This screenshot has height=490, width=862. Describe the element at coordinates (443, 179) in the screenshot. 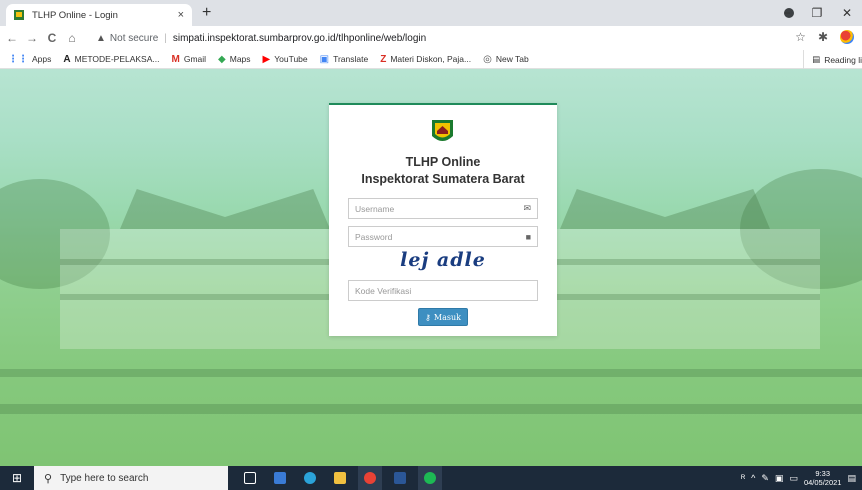

I see `app-subtitle: Inspektorat Sumatera Barat` at that location.